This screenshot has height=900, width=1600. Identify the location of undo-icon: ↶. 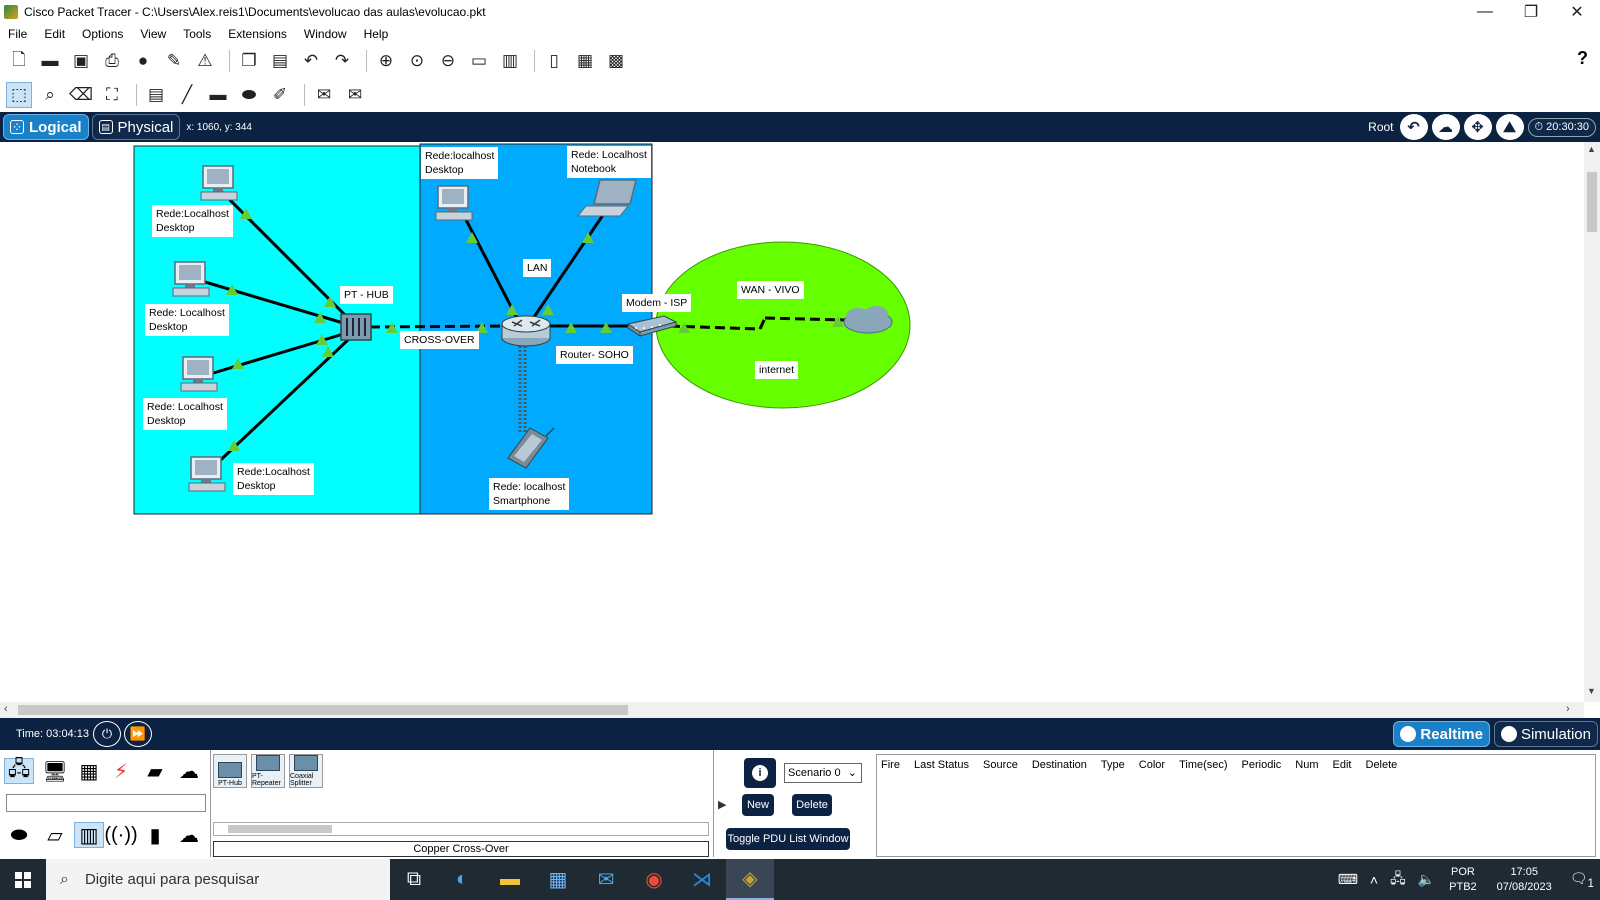
(311, 61).